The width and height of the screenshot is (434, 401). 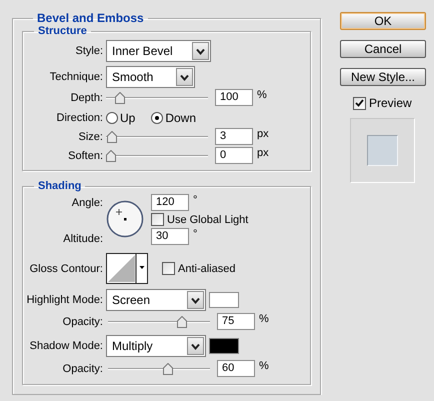 What do you see at coordinates (180, 118) in the screenshot?
I see `radio-label: Down` at bounding box center [180, 118].